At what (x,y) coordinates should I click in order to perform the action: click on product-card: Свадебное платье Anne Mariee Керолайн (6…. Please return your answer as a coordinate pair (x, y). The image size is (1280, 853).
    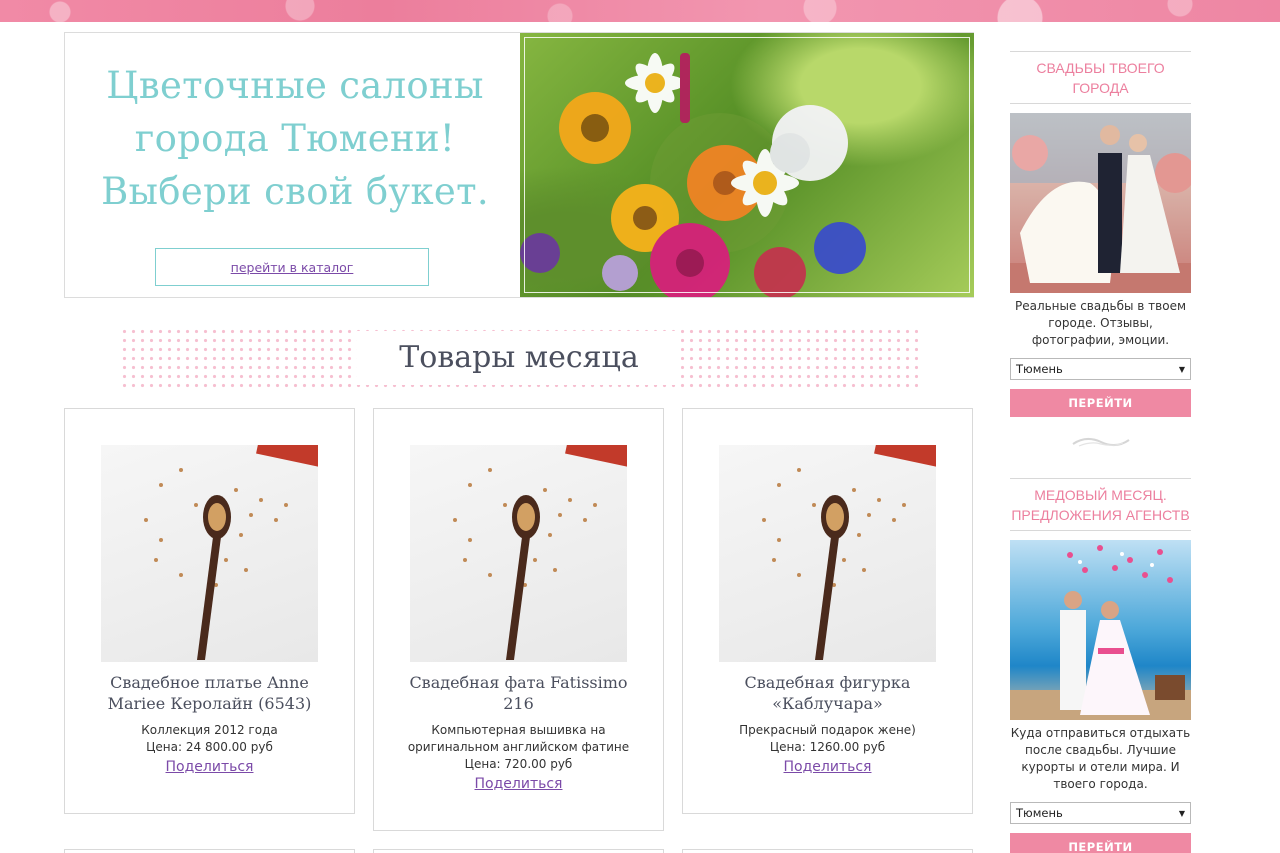
    Looking at the image, I should click on (209, 611).